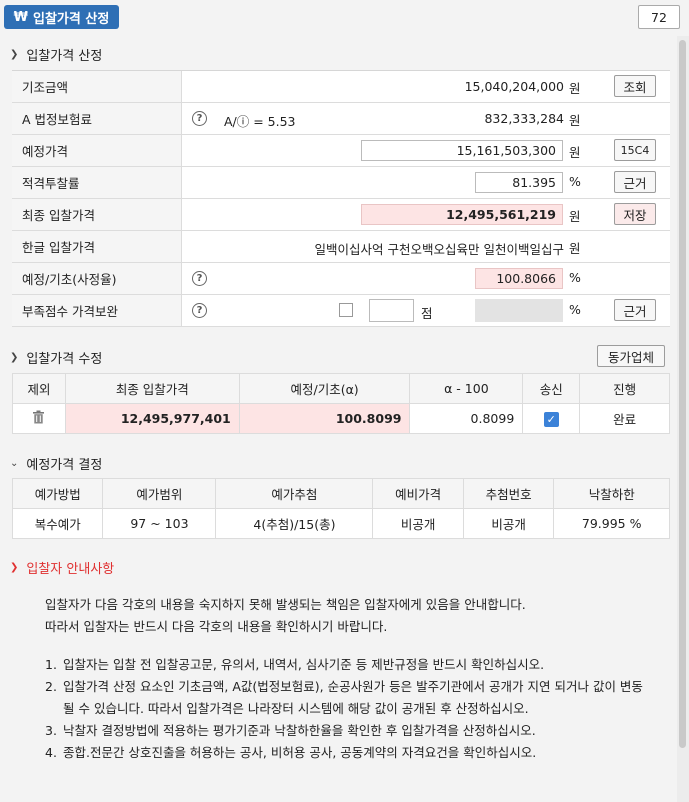 The height and width of the screenshot is (802, 689). I want to click on cell-method: 복수예가, so click(57, 523).